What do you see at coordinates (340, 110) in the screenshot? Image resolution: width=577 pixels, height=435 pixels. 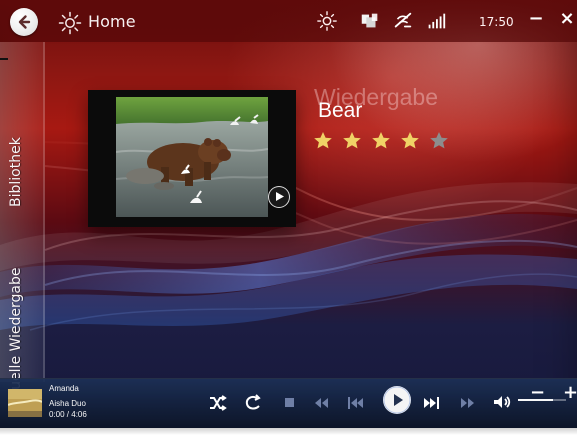 I see `track-title: Bear` at bounding box center [340, 110].